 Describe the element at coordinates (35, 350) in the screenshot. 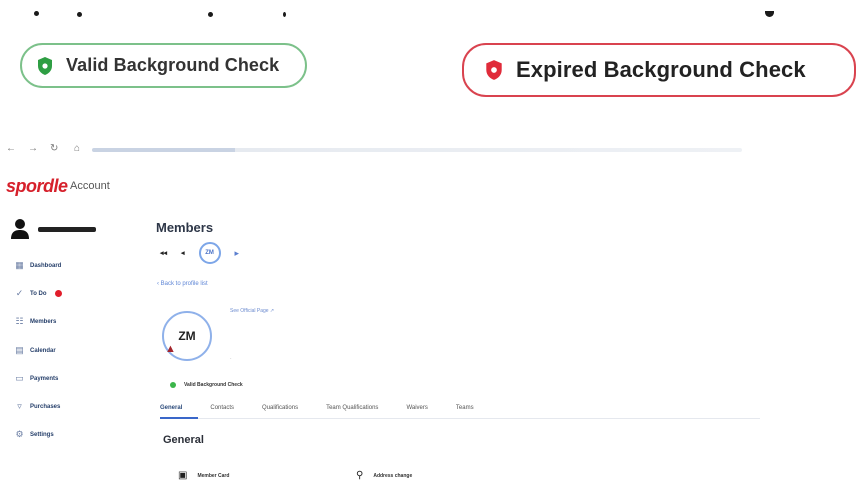

I see `sidebar-item-calendar: ▤ Calendar` at that location.